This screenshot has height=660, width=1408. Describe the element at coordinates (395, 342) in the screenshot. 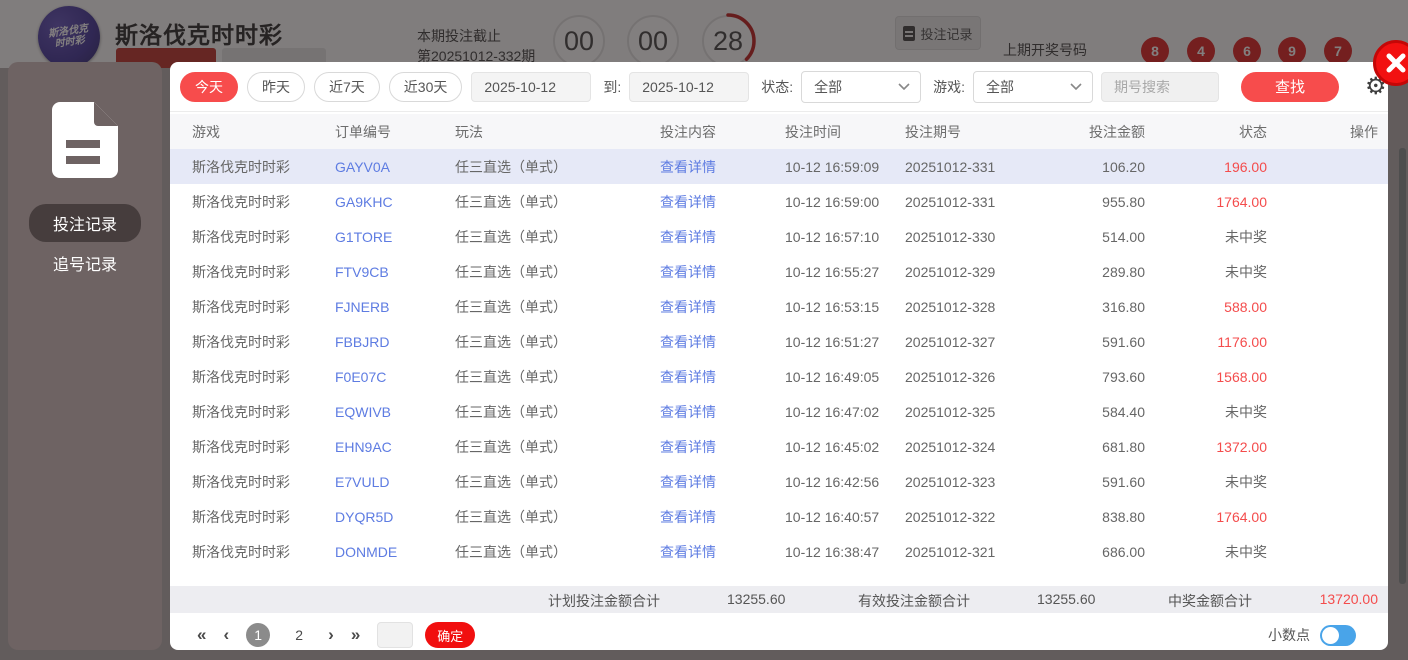

I see `cell-order-link: FBBJRD` at that location.